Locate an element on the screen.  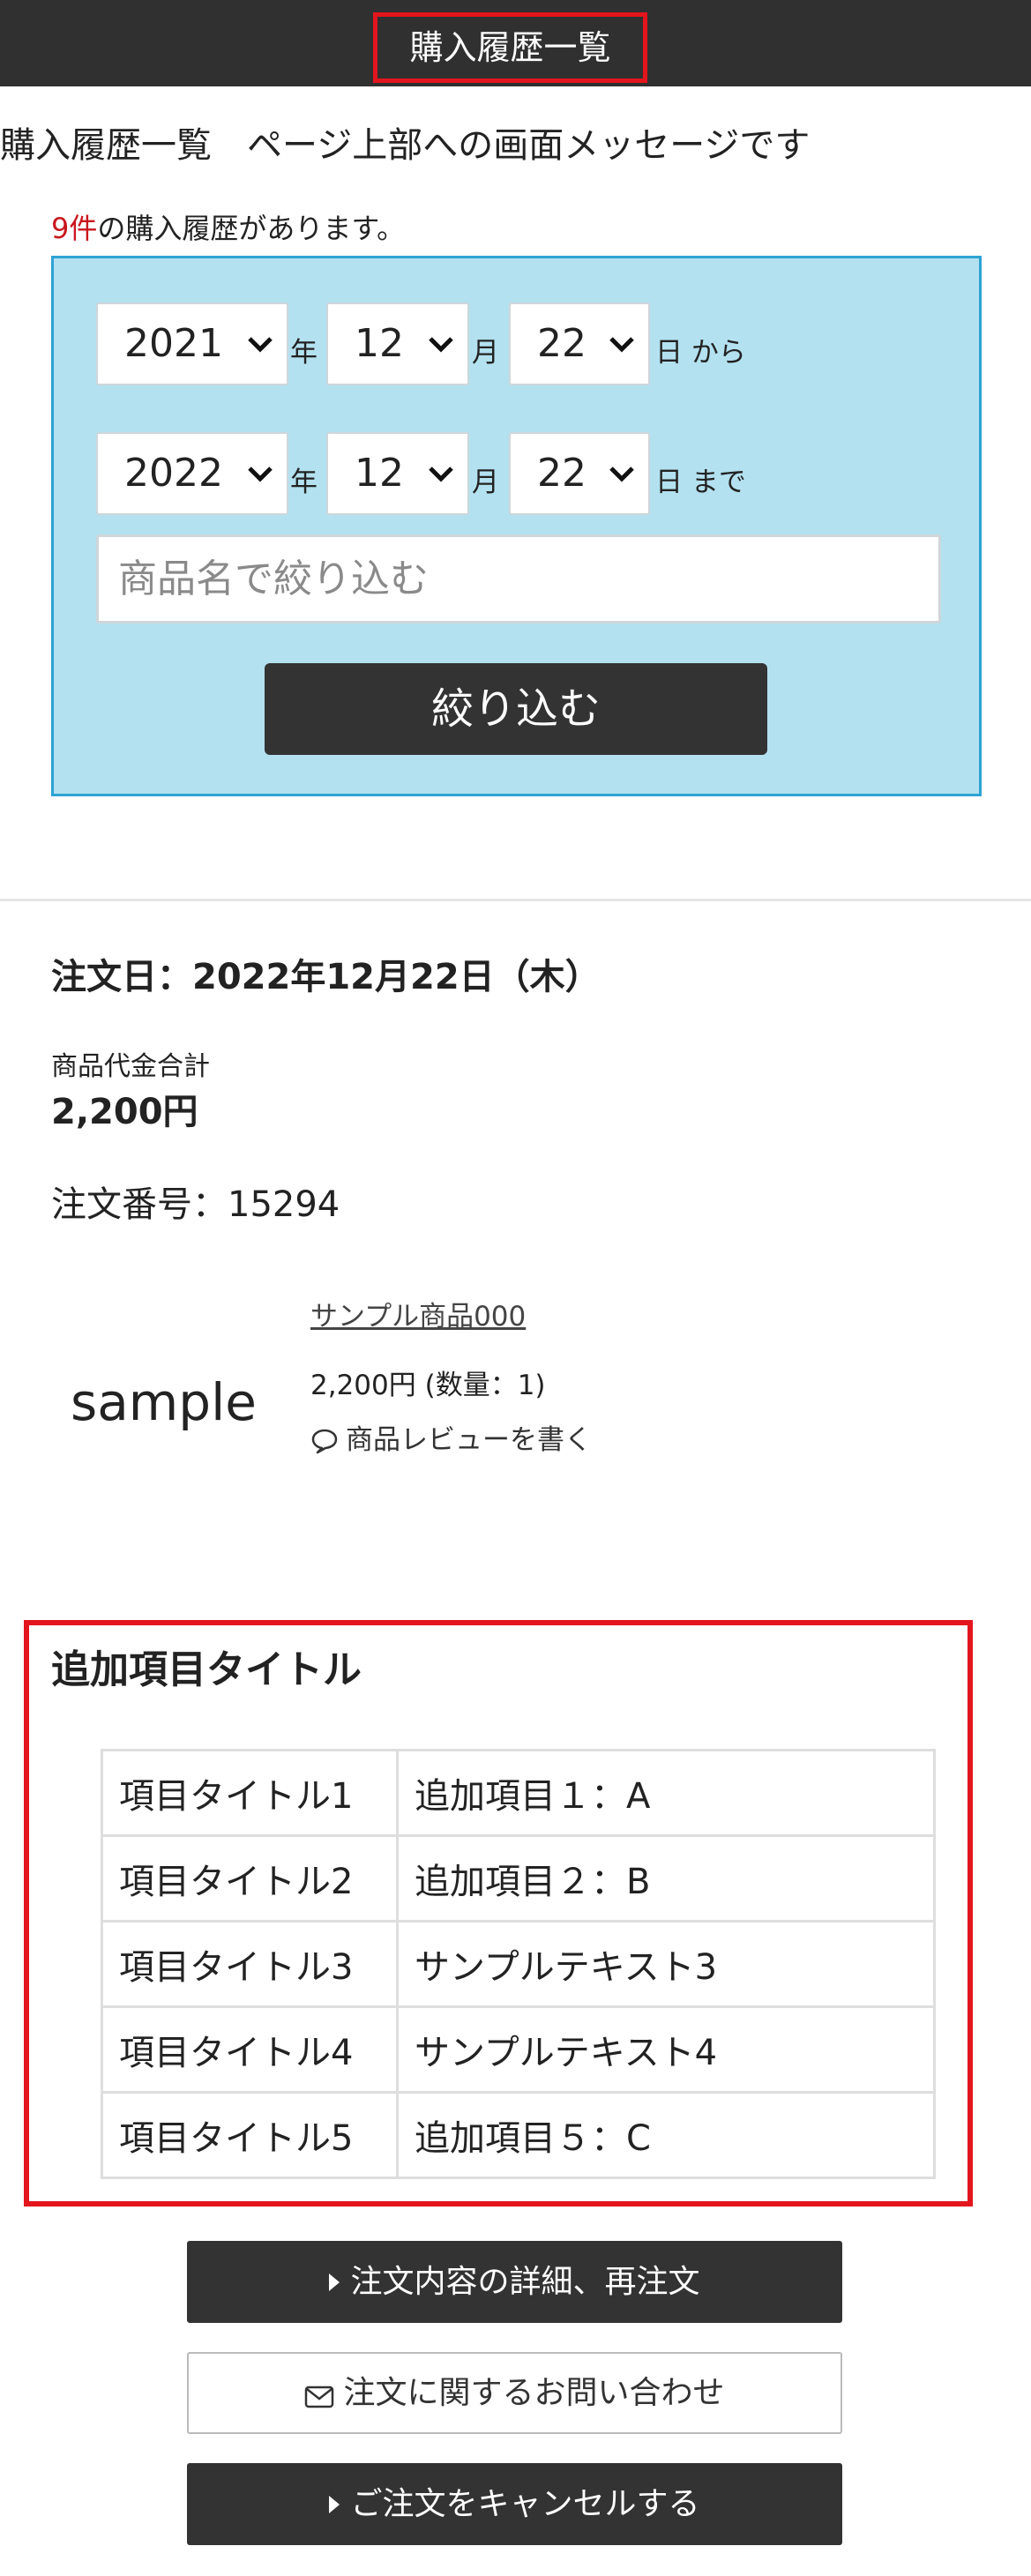
order-number: 注文番号：15294 is located at coordinates (195, 1204).